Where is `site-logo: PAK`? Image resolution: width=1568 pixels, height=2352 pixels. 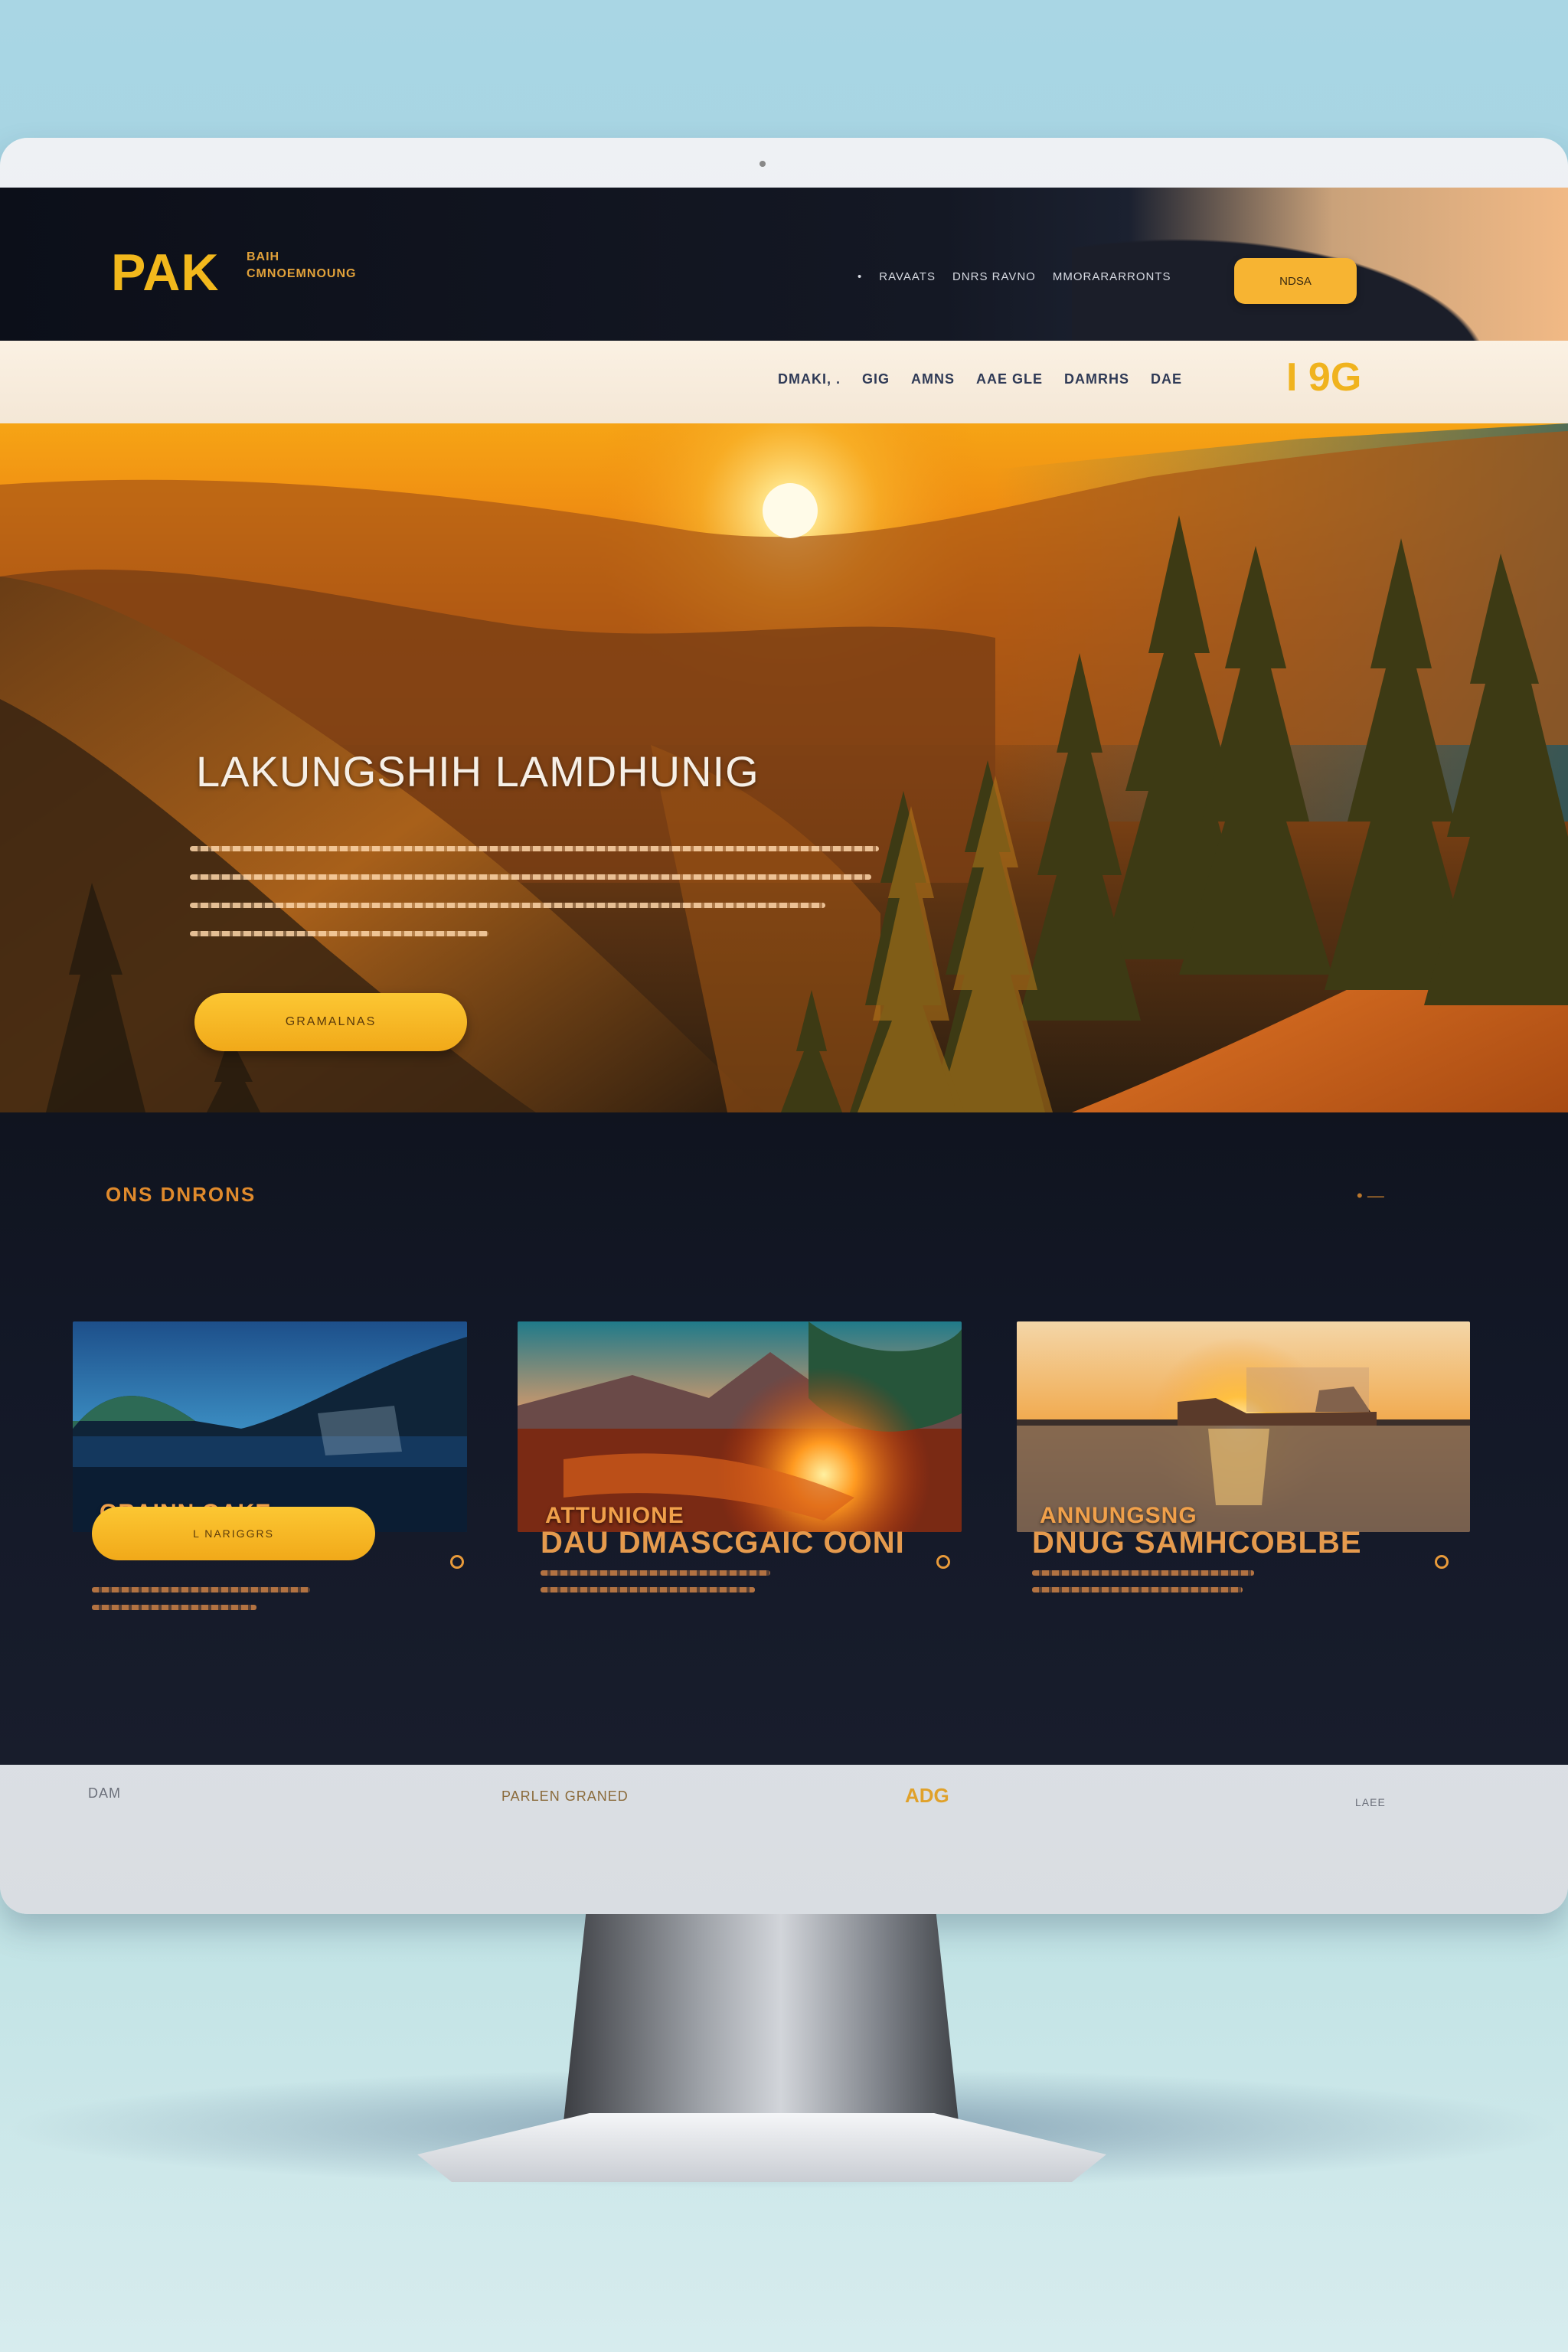
site-logo: PAK is located at coordinates (165, 272).